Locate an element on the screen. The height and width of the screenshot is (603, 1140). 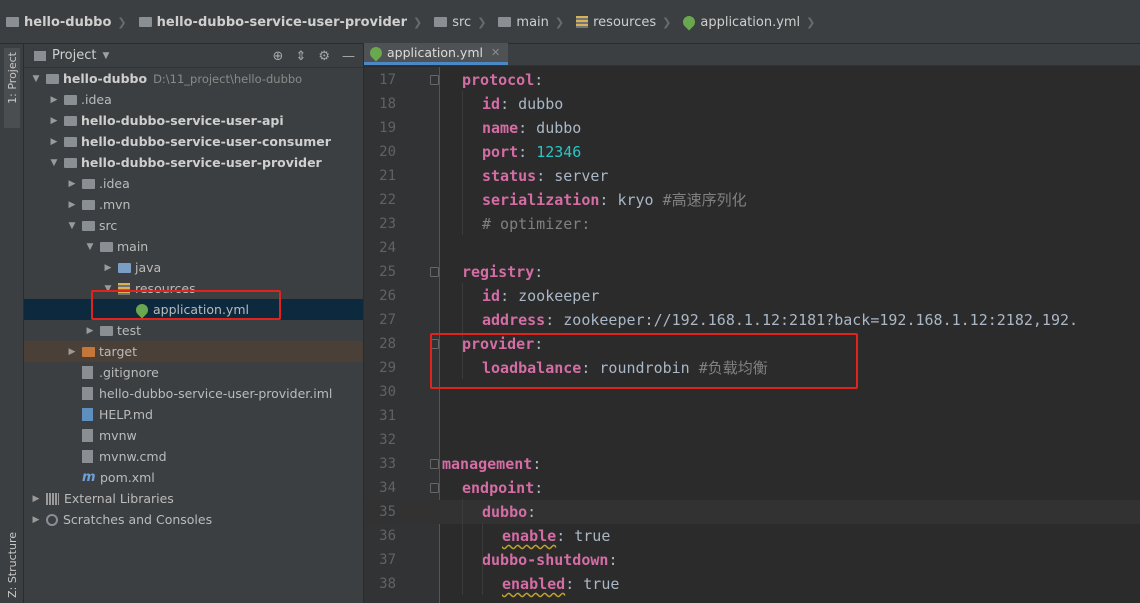
yaml-key: enabled is located at coordinates (534, 584).